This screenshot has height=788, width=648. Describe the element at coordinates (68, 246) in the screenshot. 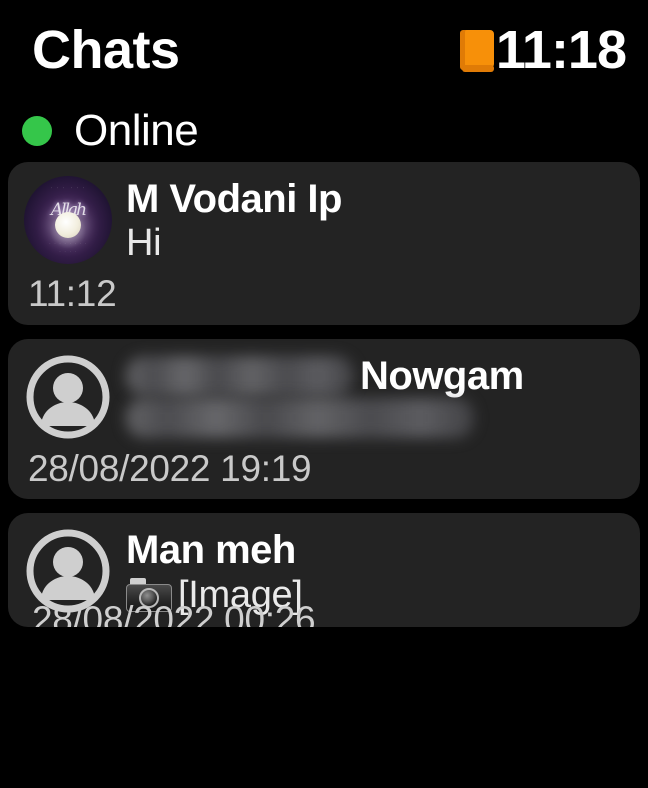

I see `avatar-bottom-text: ﹒﹒﹒﹒﹒﹒﹒﹒ ﹒﹒﹒﹒` at that location.